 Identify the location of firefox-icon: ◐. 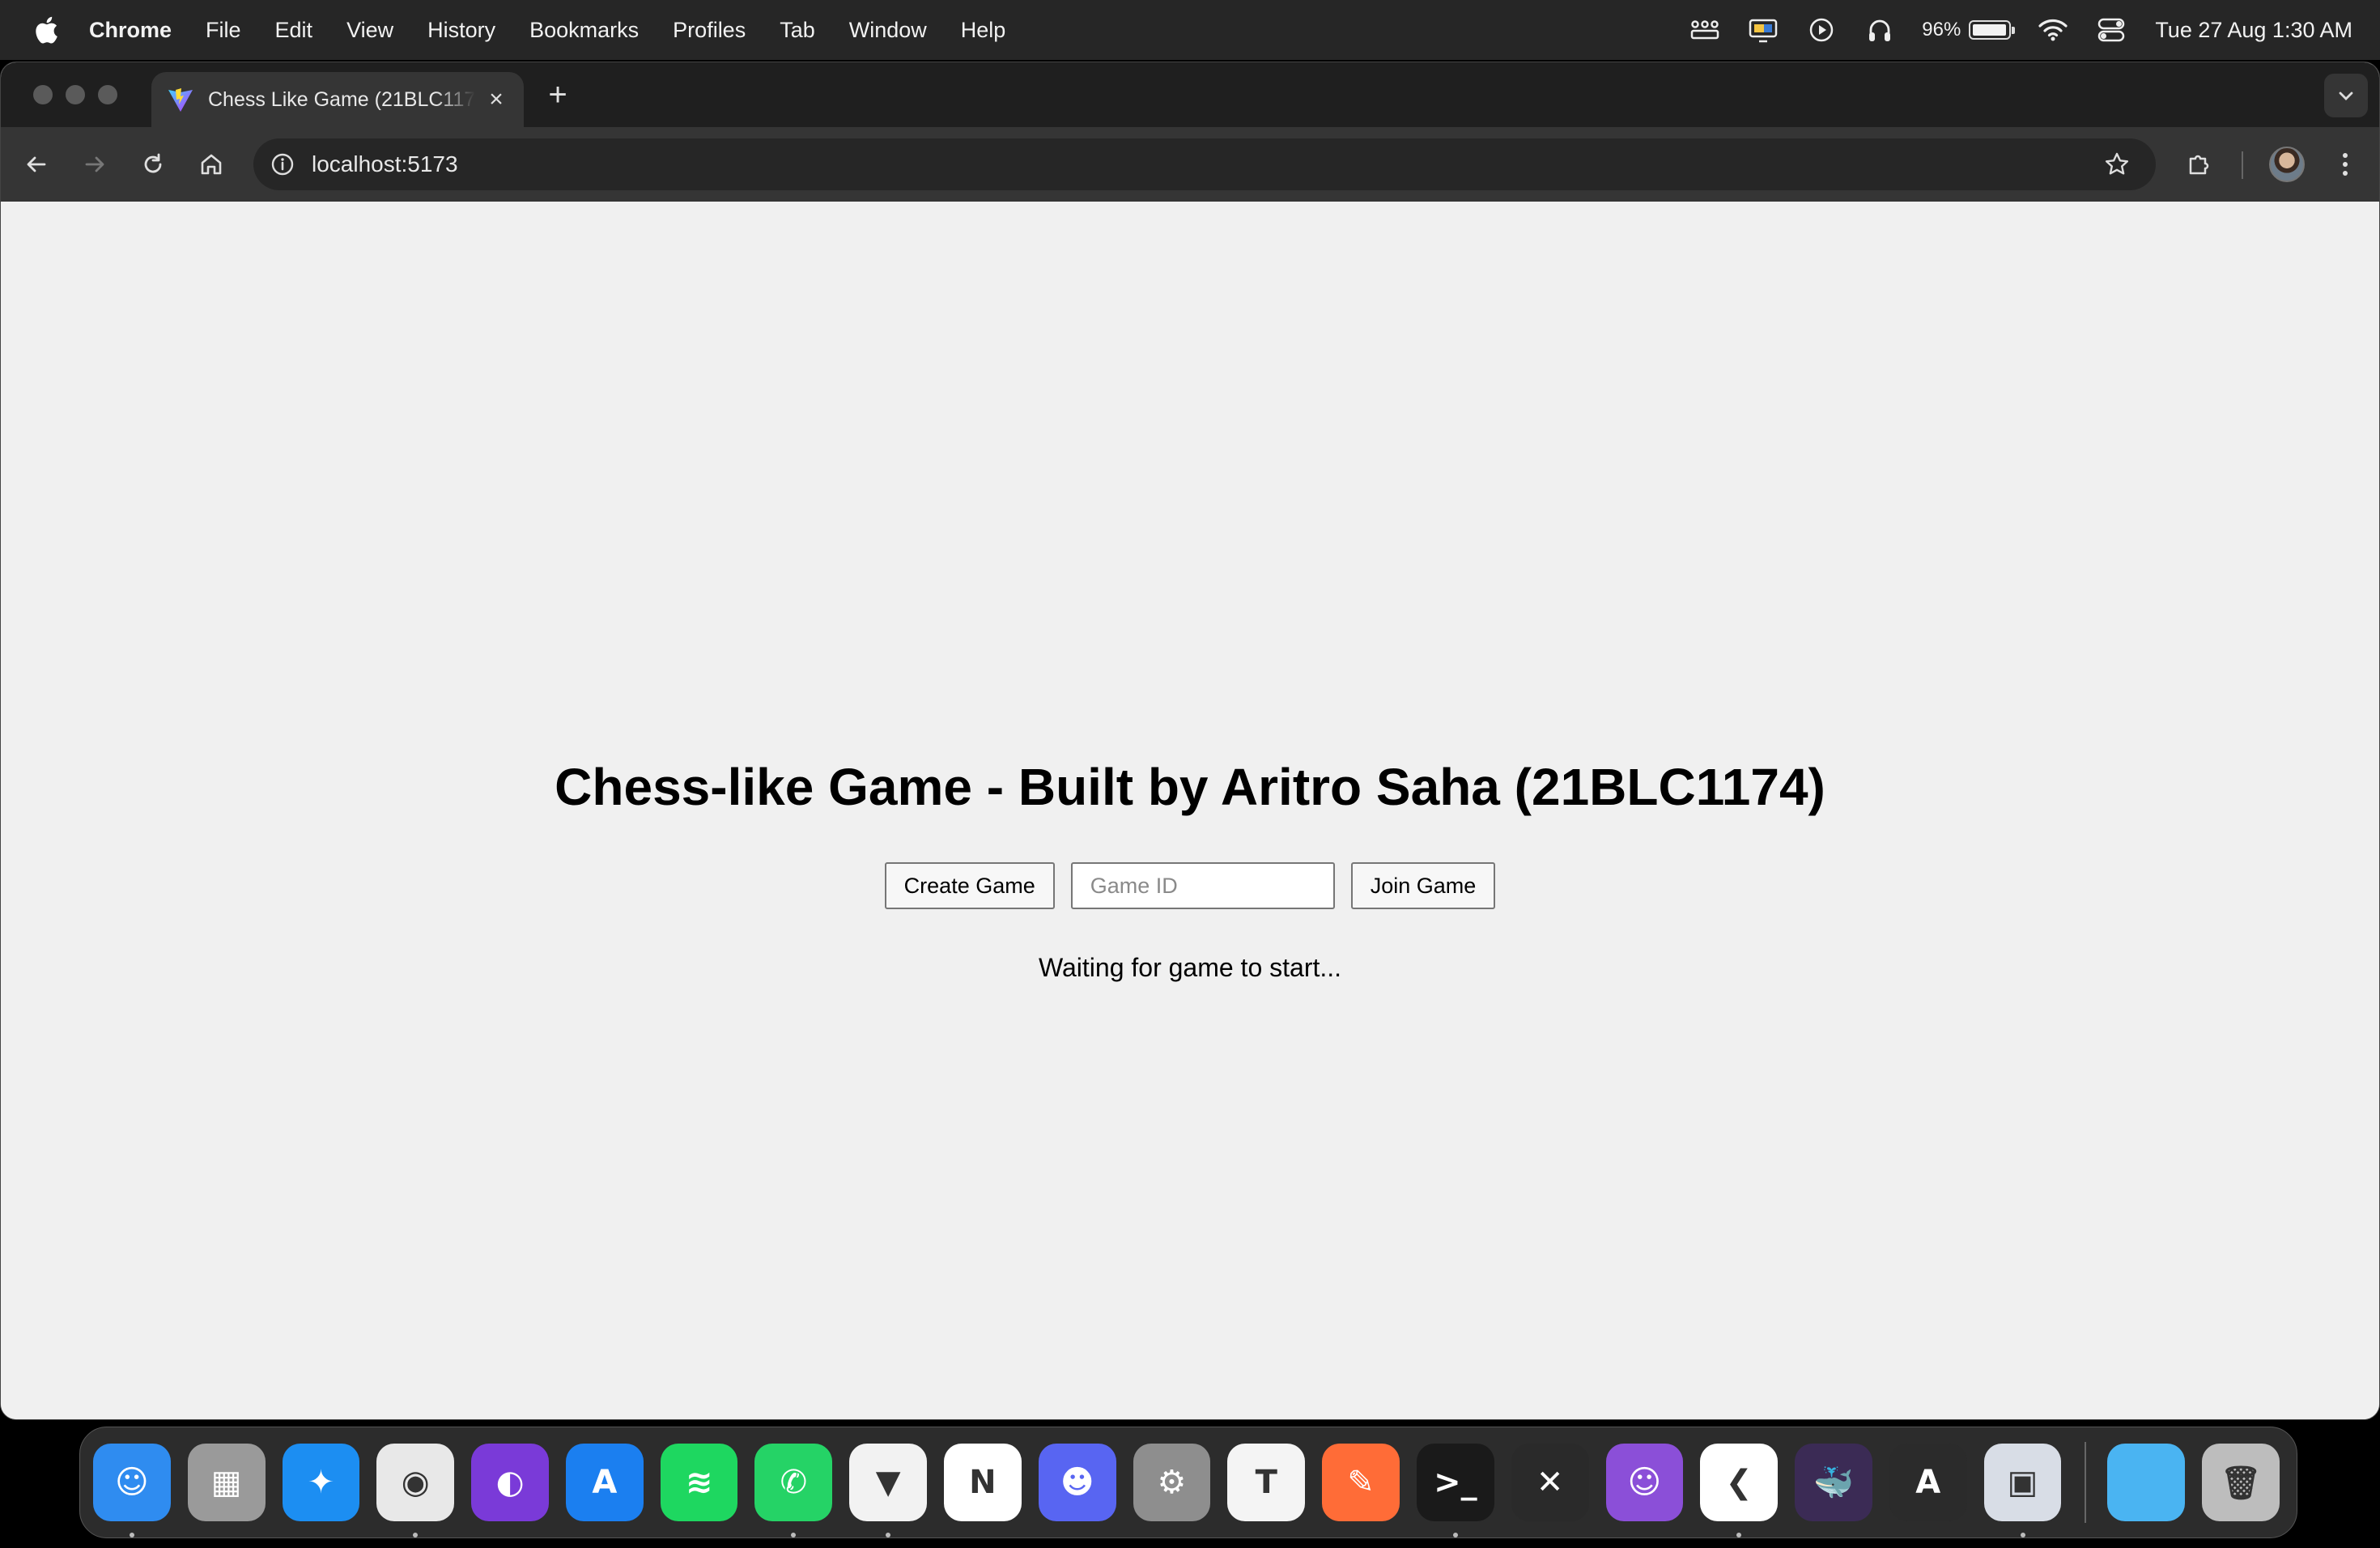
(510, 1482).